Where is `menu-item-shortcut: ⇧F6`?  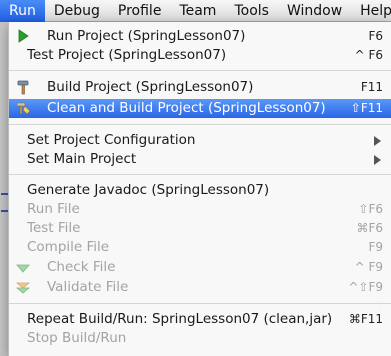 menu-item-shortcut: ⇧F6 is located at coordinates (370, 209).